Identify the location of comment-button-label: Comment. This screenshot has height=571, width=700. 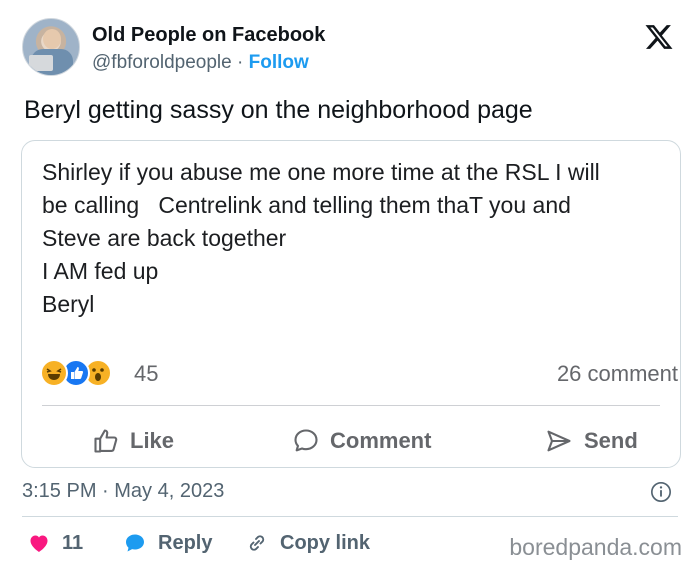
(381, 440).